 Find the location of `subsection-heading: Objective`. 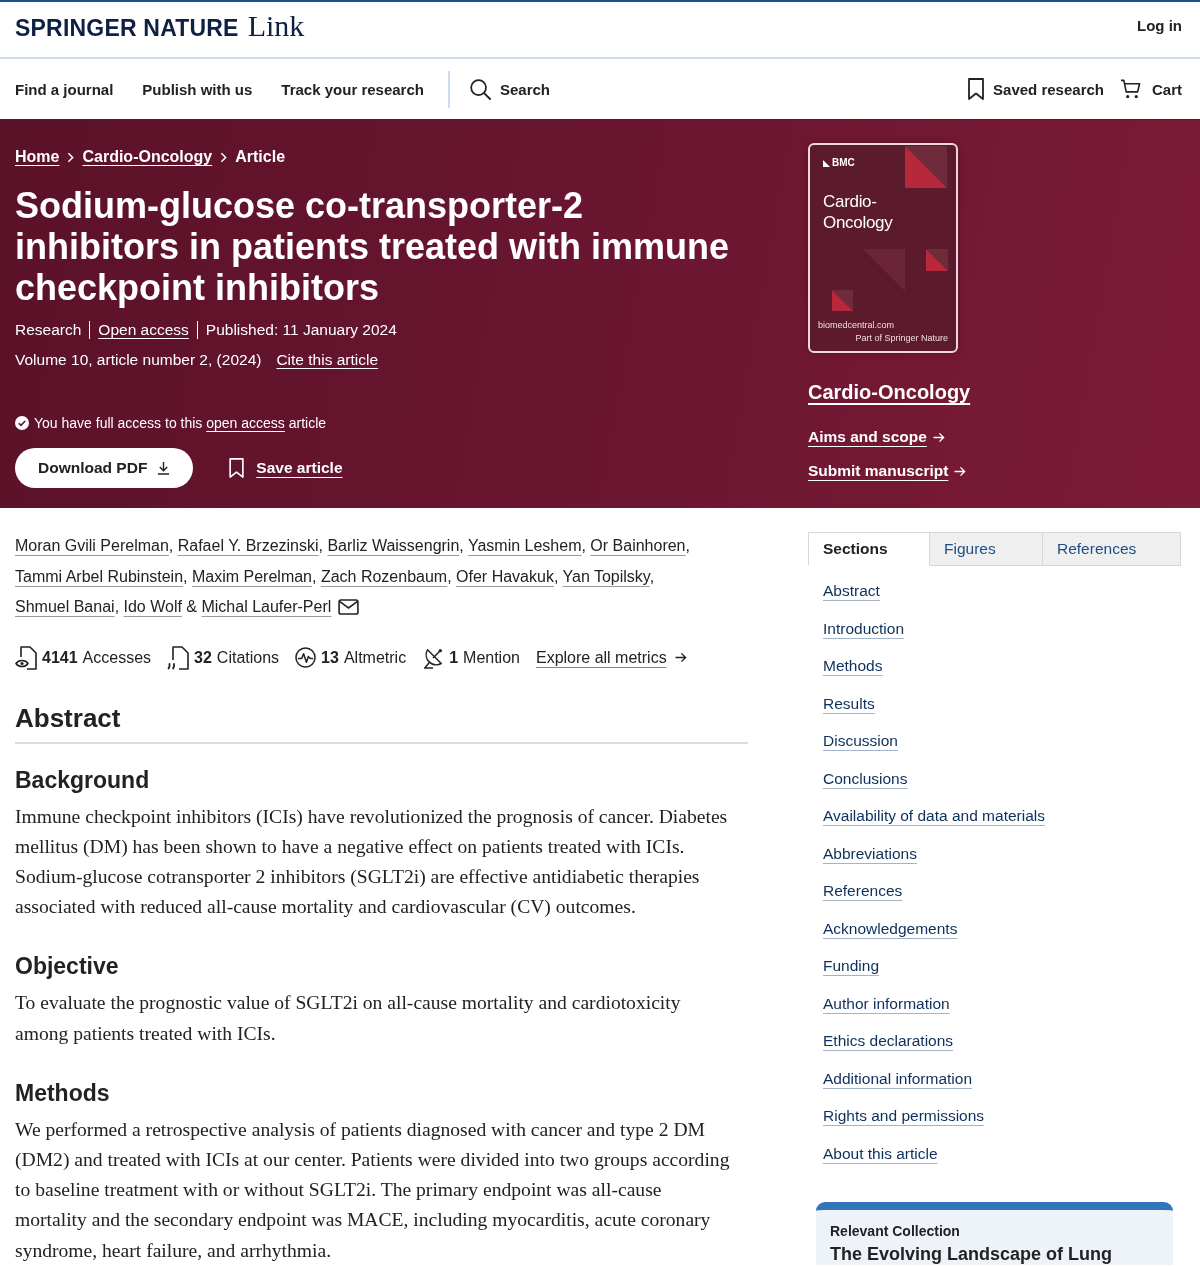

subsection-heading: Objective is located at coordinates (67, 967).